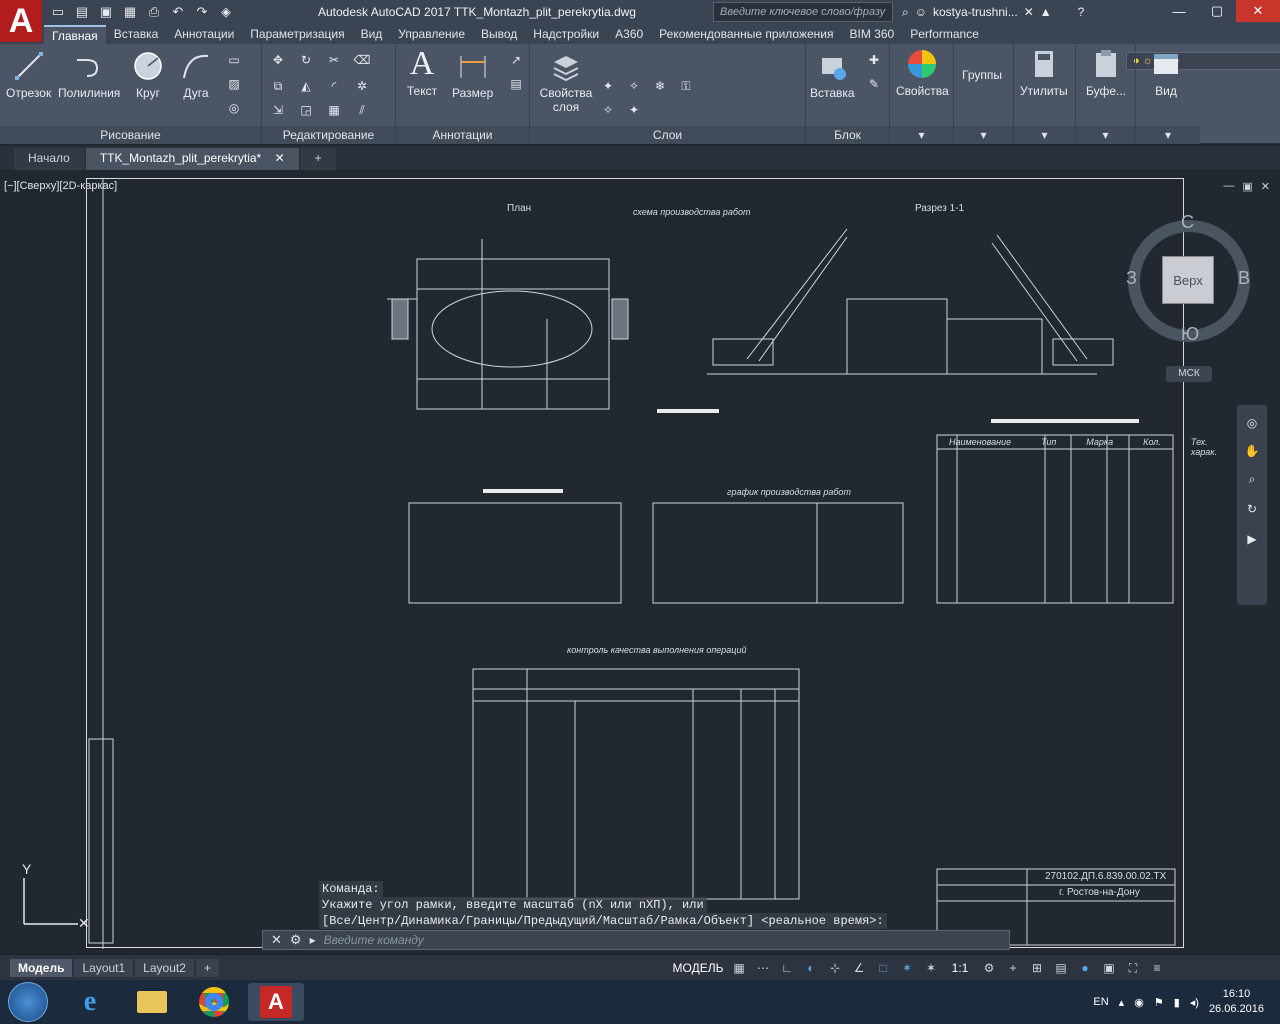 The width and height of the screenshot is (1280, 1024). I want to click on save-as-icon: ▦, so click(130, 12).